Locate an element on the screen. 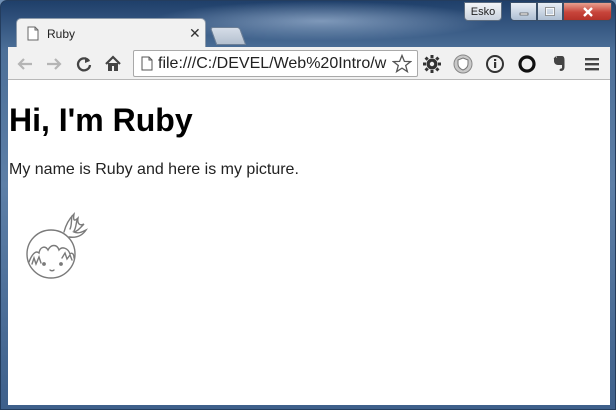  forward-button is located at coordinates (54, 64).